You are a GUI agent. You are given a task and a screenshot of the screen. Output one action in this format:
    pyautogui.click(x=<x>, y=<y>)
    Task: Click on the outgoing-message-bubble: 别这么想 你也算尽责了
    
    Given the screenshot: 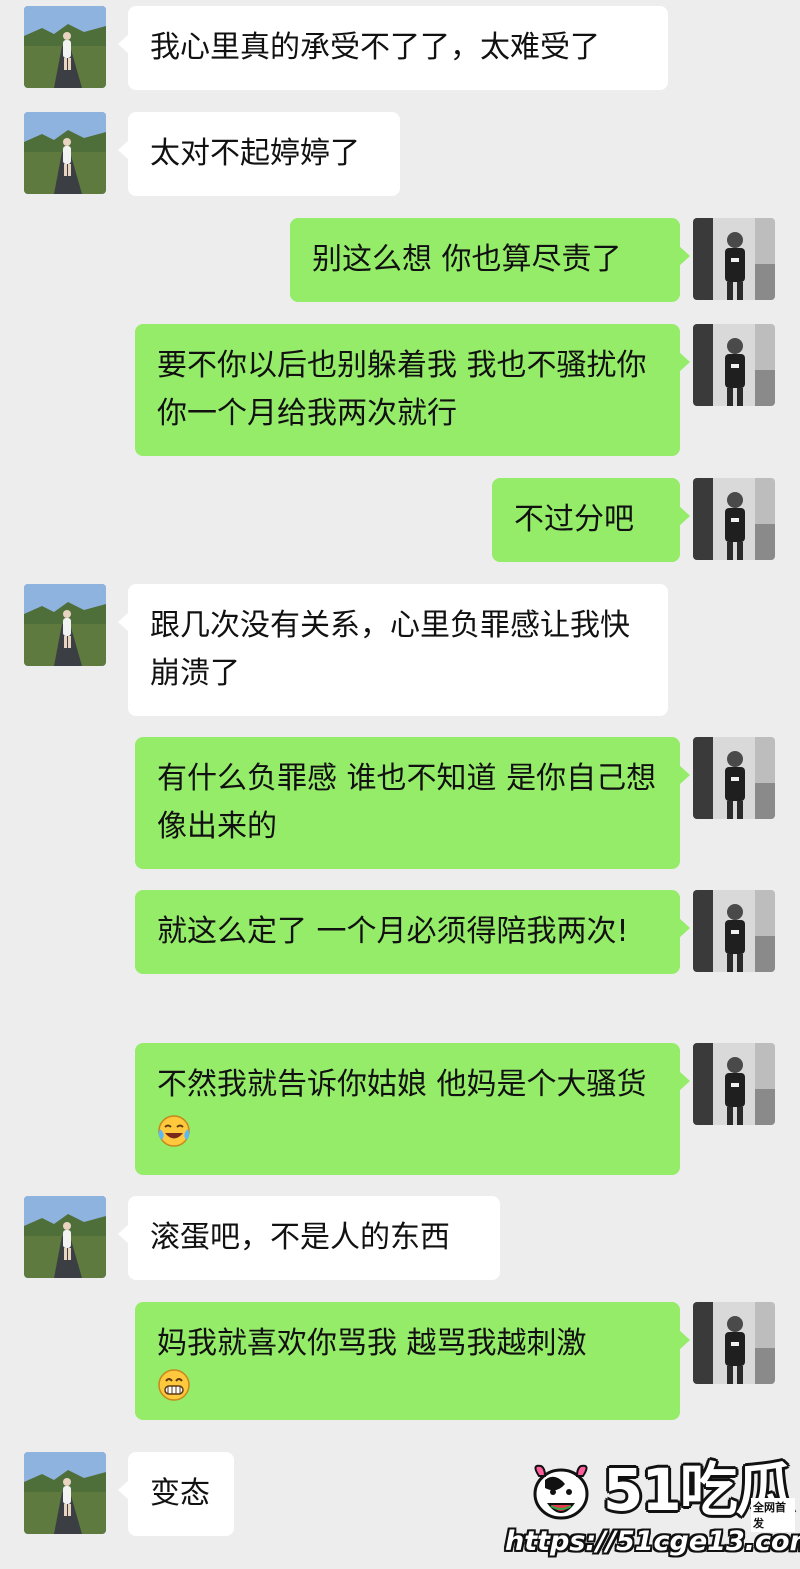 What is the action you would take?
    pyautogui.click(x=490, y=260)
    